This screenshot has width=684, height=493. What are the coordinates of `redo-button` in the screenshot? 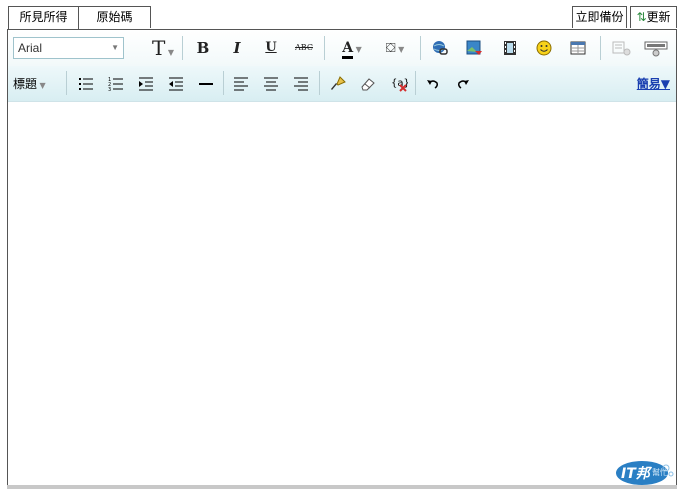 It's located at (463, 84).